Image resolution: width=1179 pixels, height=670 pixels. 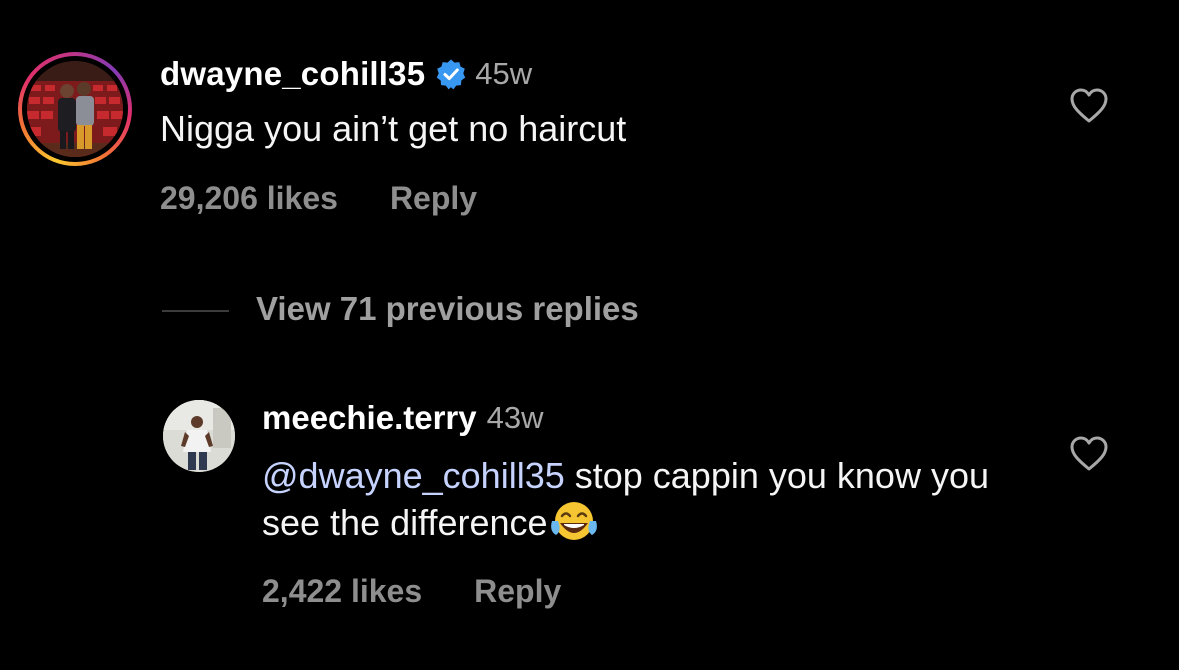 I want to click on comment-actions: 2,422 likes Reply, so click(x=411, y=591).